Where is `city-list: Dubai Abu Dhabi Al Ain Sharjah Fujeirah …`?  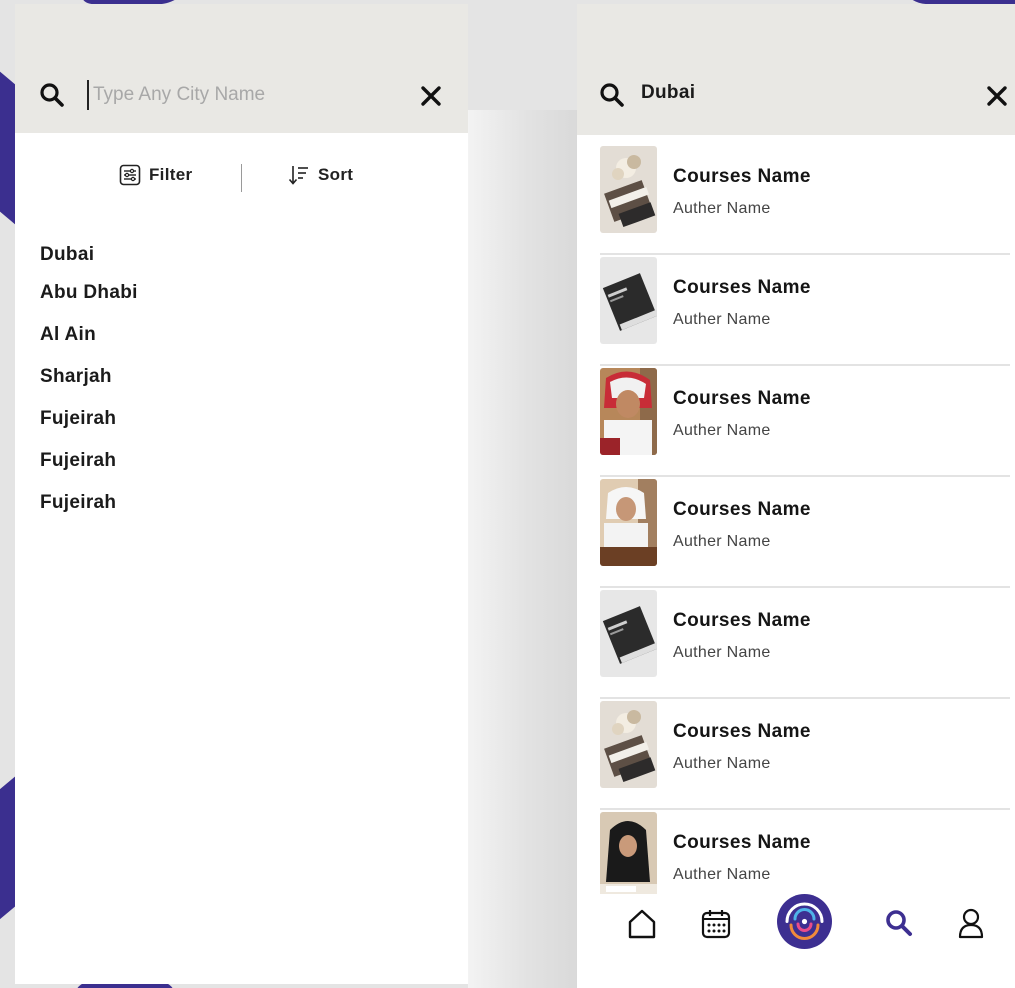 city-list: Dubai Abu Dhabi Al Ain Sharjah Fujeirah … is located at coordinates (89, 389).